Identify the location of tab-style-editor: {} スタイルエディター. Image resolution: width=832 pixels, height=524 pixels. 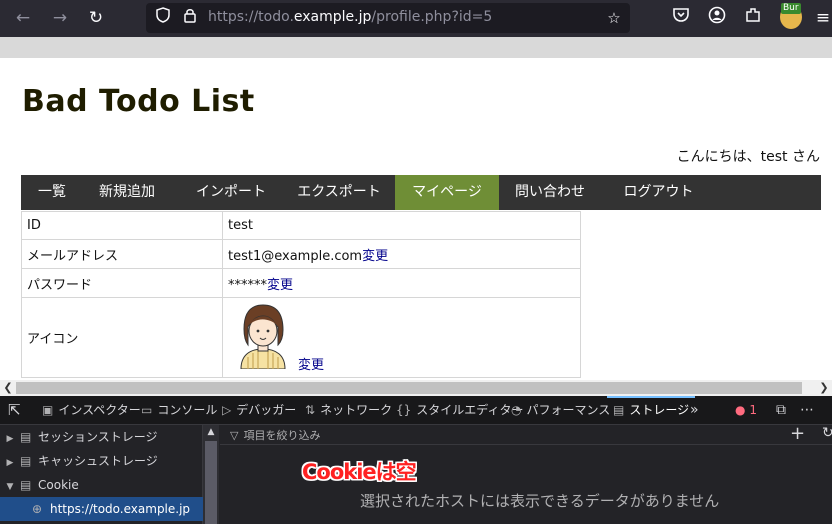
(459, 410).